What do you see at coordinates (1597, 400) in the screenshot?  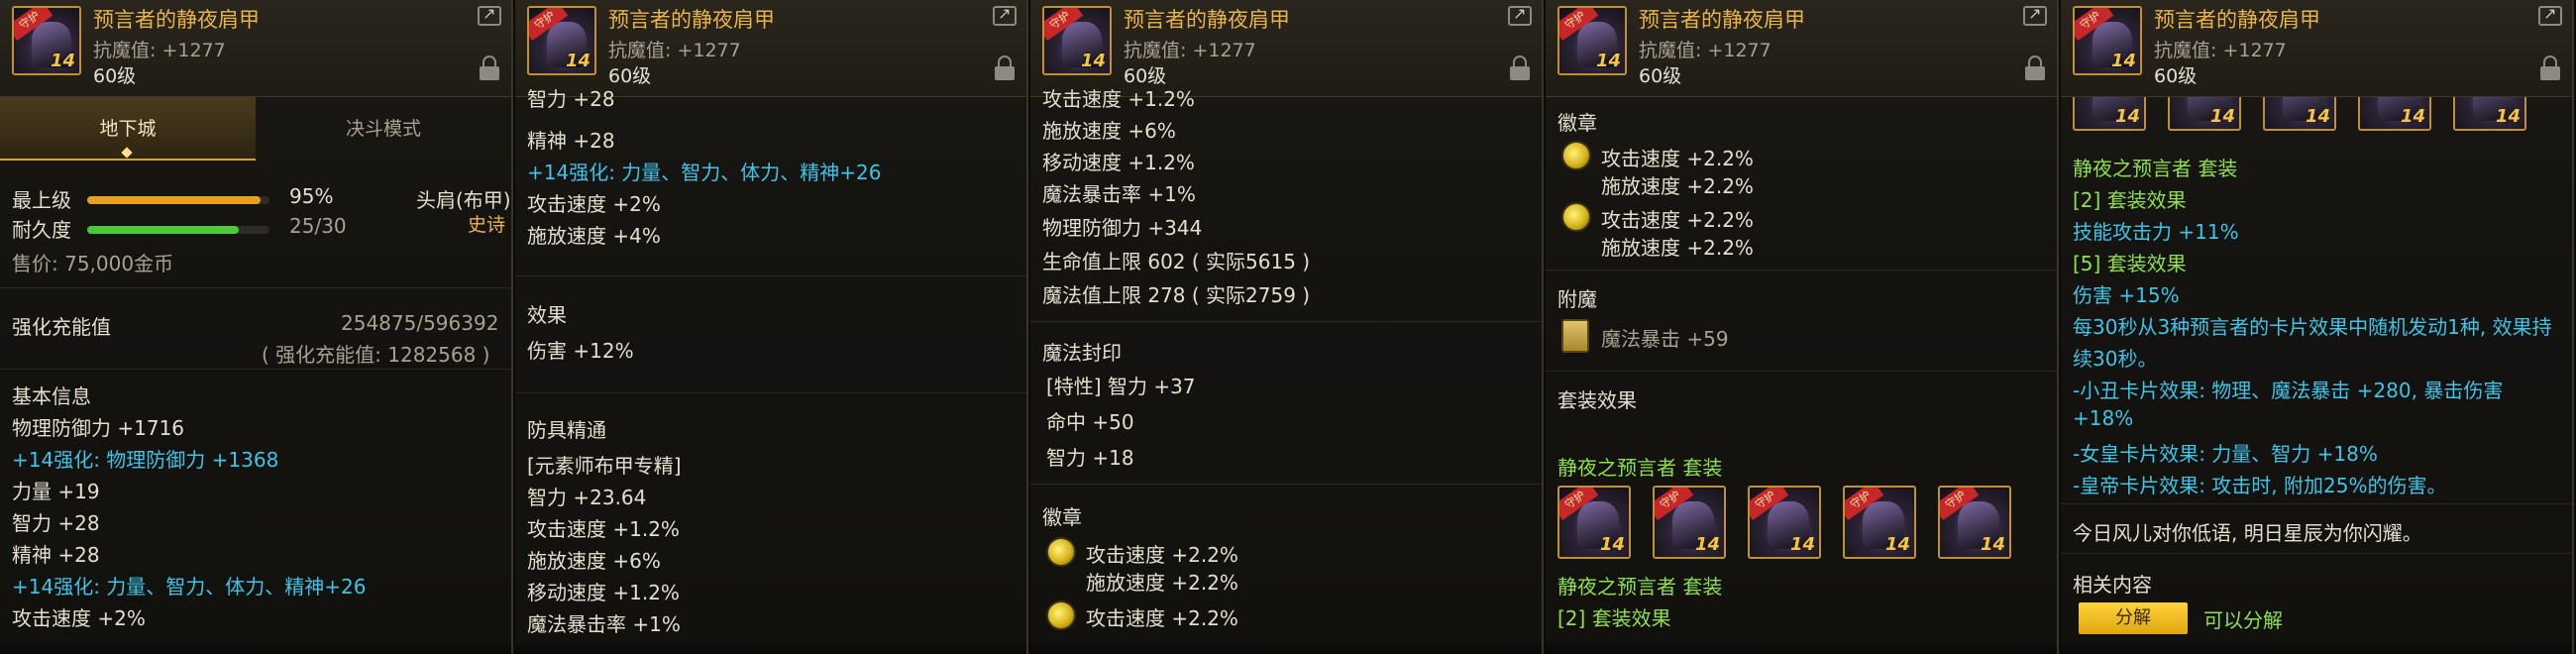 I see `set-effect-label: 套装效果` at bounding box center [1597, 400].